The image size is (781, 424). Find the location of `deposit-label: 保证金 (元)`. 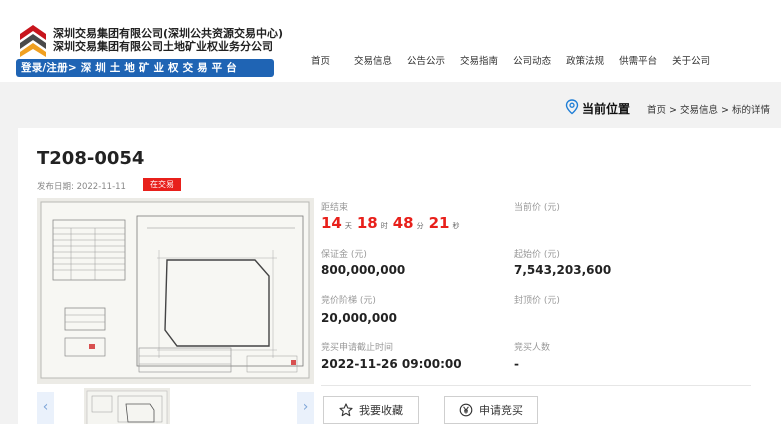

deposit-label: 保证金 (元) is located at coordinates (344, 255).